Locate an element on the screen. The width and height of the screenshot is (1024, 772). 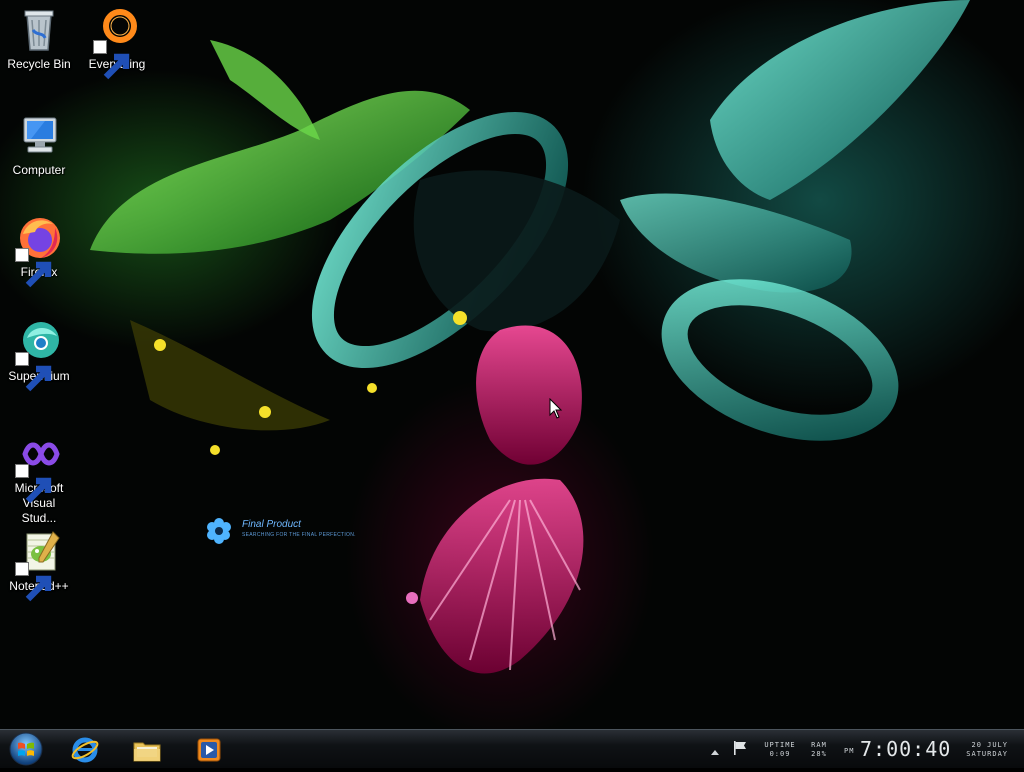
taskbar-pinned-windows-explorer is located at coordinates (146, 749).